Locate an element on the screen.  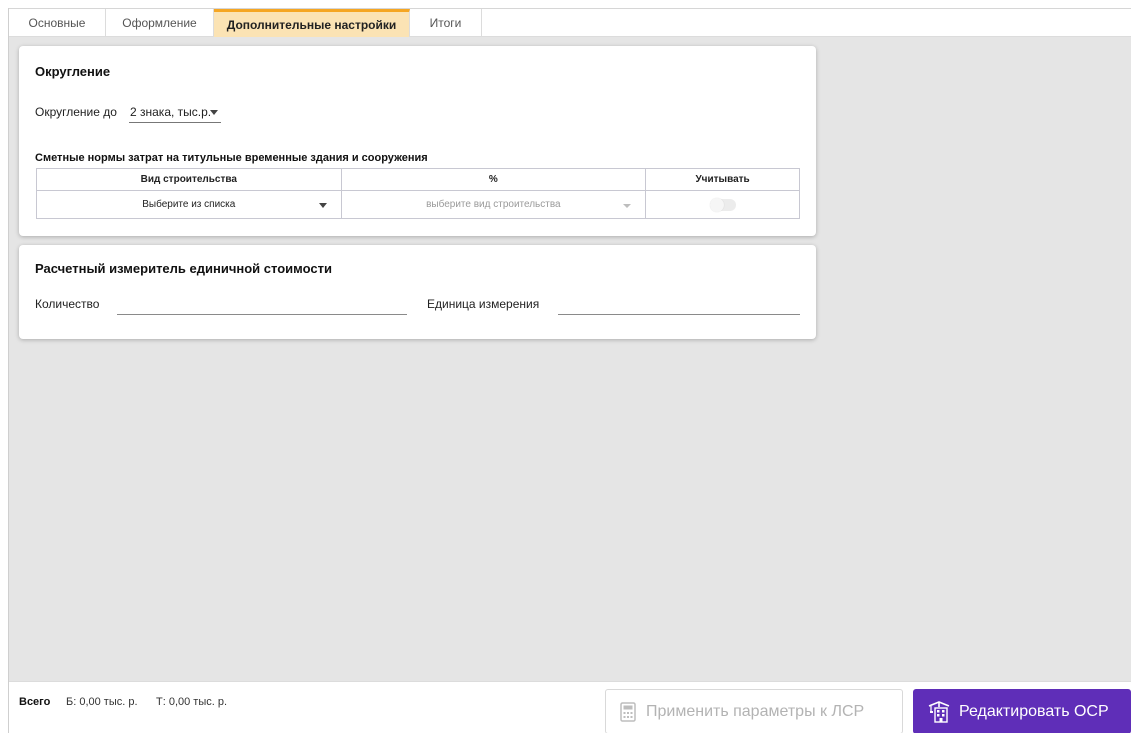
edit-osr-button: Редактировать ОСР is located at coordinates (1022, 711).